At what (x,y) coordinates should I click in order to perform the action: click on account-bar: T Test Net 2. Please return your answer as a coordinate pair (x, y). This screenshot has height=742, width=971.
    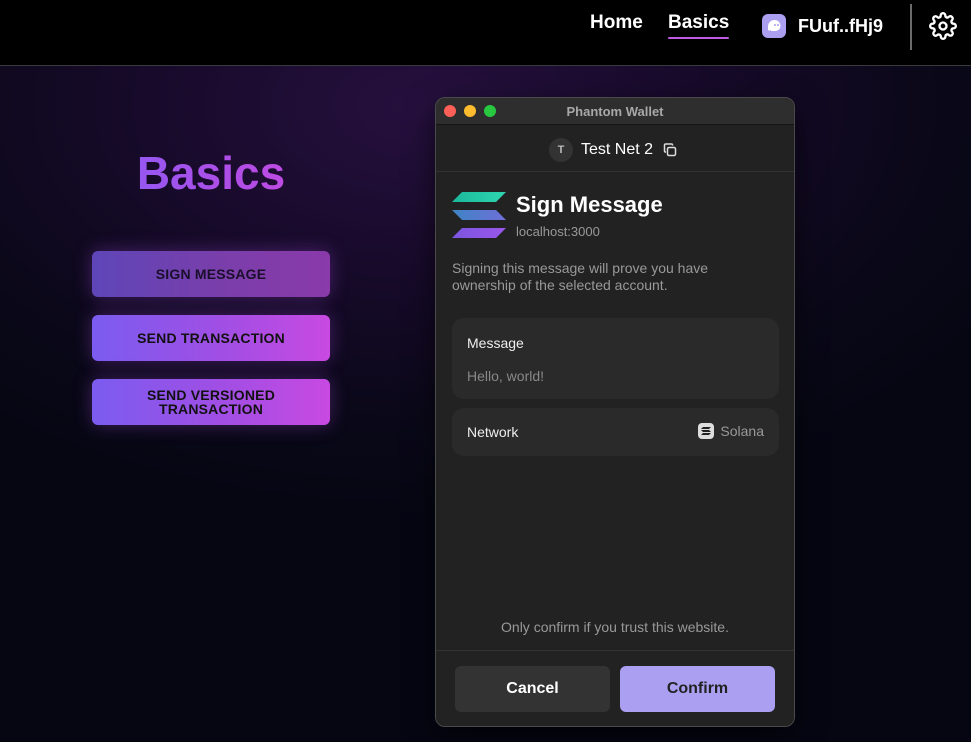
    Looking at the image, I should click on (615, 149).